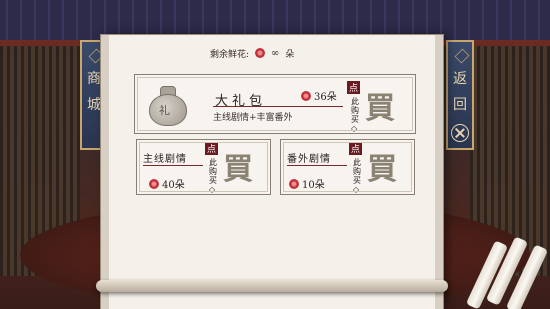 Image resolution: width=550 pixels, height=309 pixels. I want to click on price-value: 10朵, so click(313, 185).